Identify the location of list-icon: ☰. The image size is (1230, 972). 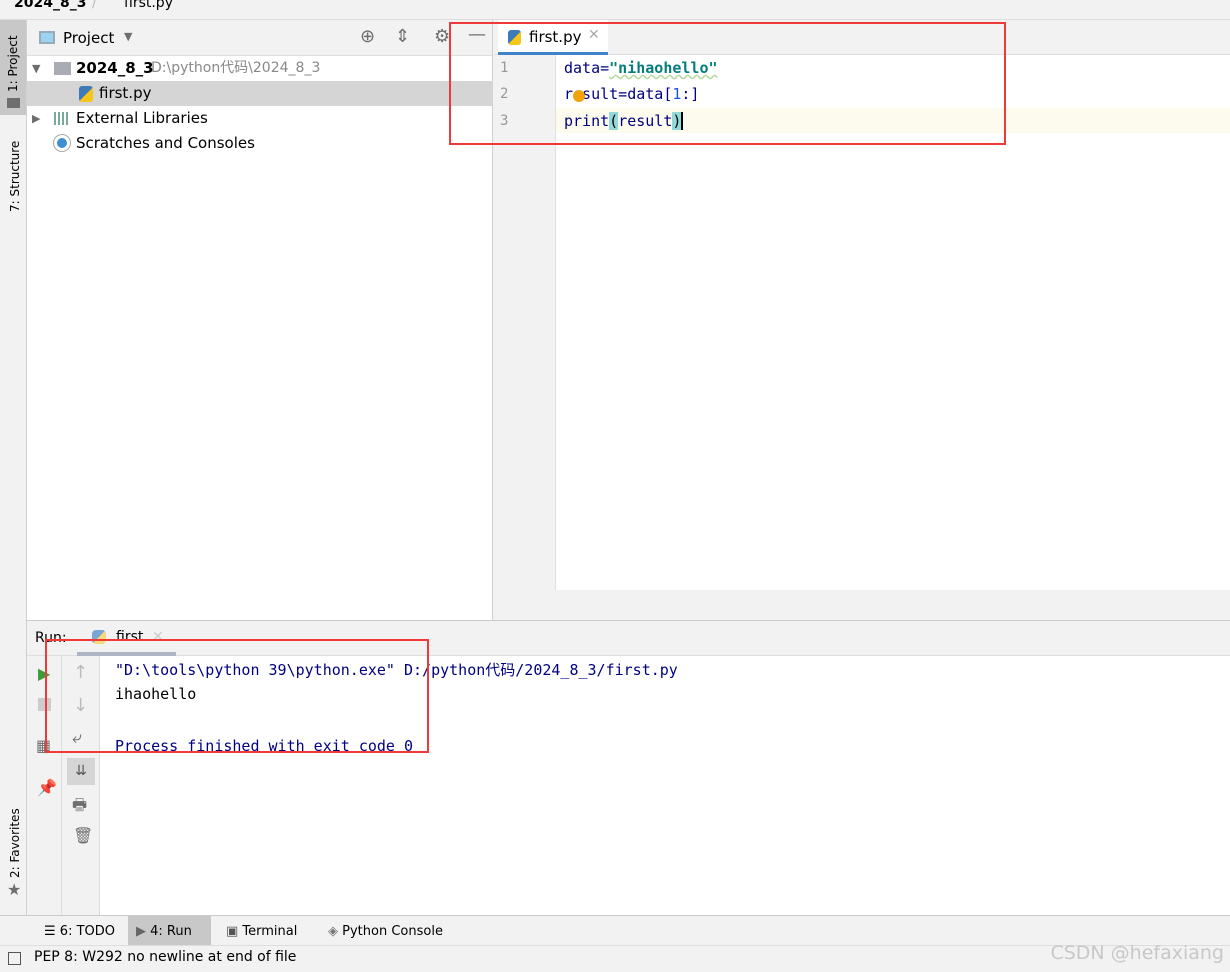
(52, 931).